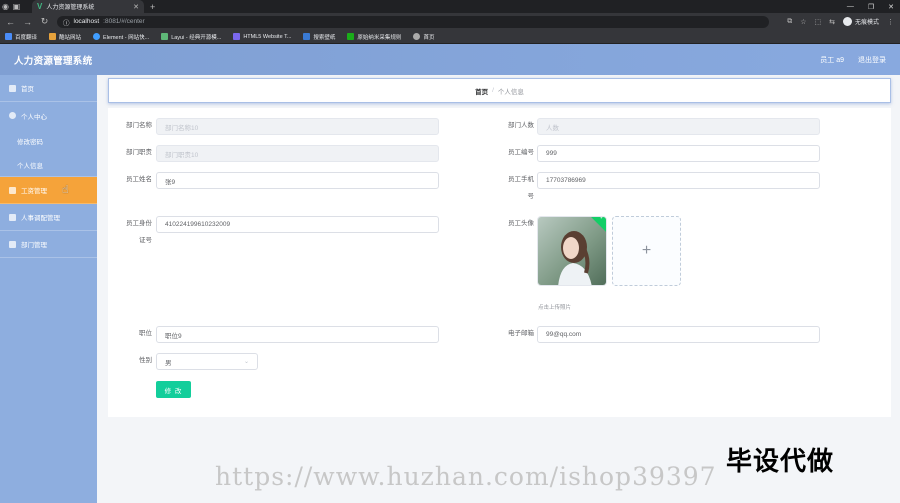 The image size is (900, 503). What do you see at coordinates (246, 362) in the screenshot?
I see `chevron-down-icon: ⌄` at bounding box center [246, 362].